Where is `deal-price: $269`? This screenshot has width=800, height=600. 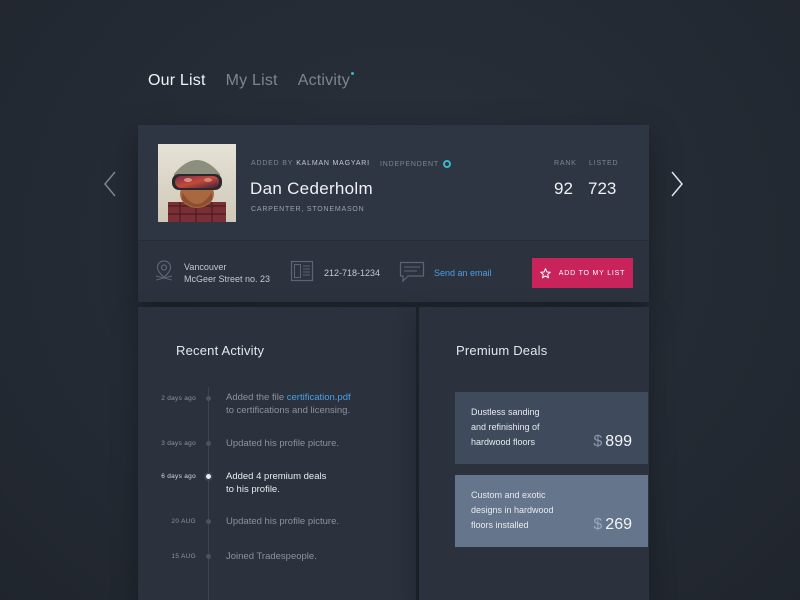 deal-price: $269 is located at coordinates (612, 525).